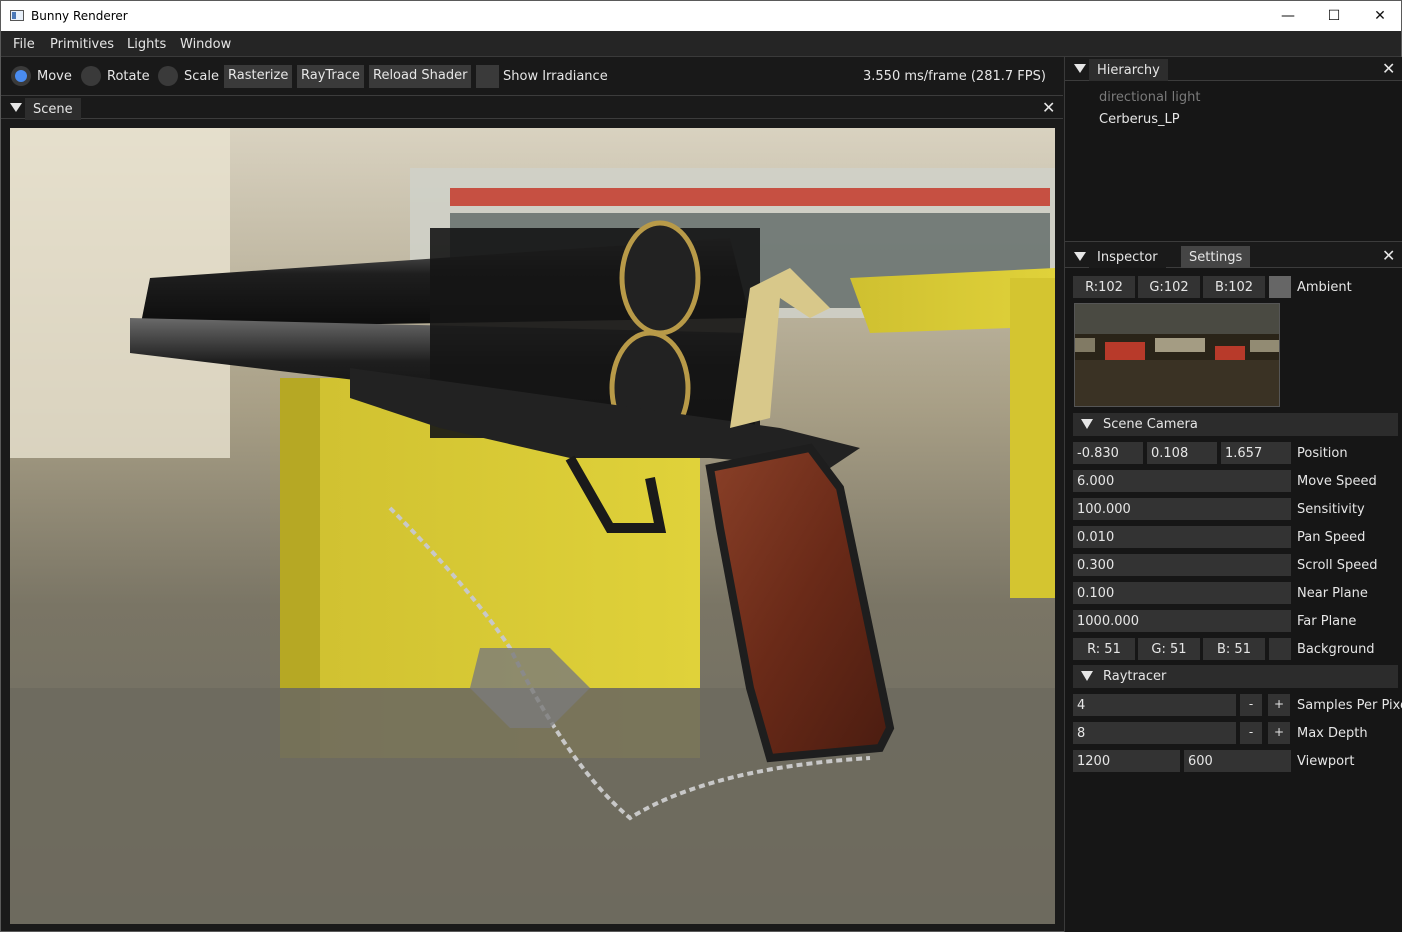 The image size is (1402, 932). I want to click on background-label: Background, so click(1336, 649).